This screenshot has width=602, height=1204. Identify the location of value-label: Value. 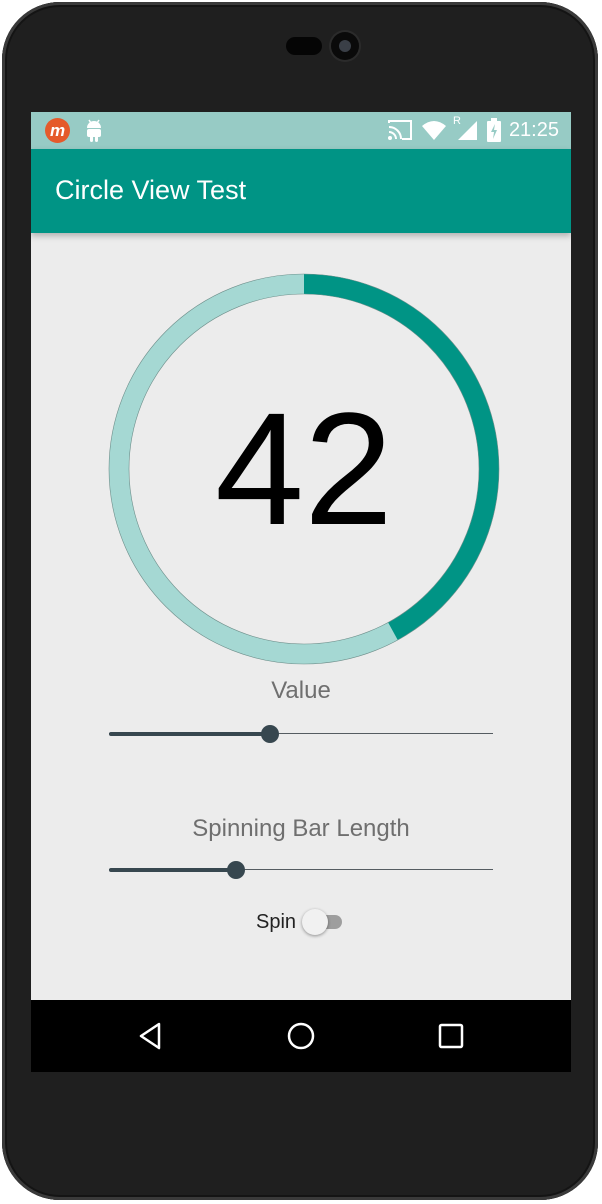
(301, 690).